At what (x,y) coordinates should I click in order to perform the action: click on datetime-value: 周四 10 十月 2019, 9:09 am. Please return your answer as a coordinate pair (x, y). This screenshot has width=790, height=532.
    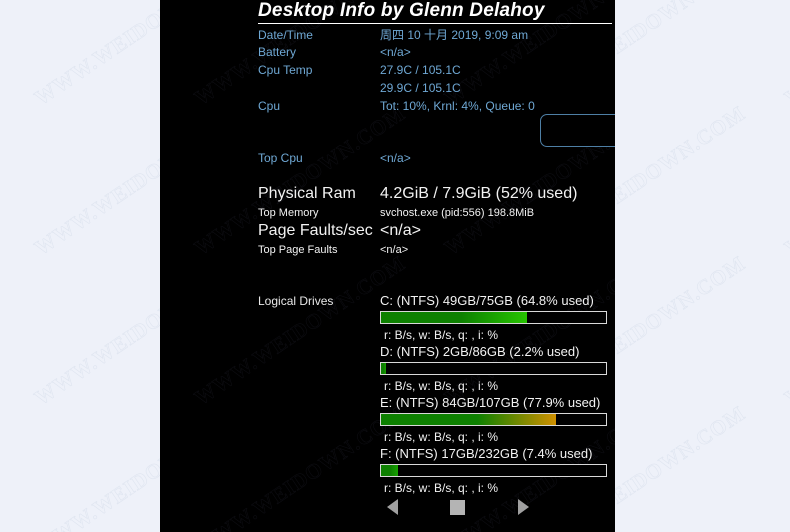
    Looking at the image, I should click on (454, 35).